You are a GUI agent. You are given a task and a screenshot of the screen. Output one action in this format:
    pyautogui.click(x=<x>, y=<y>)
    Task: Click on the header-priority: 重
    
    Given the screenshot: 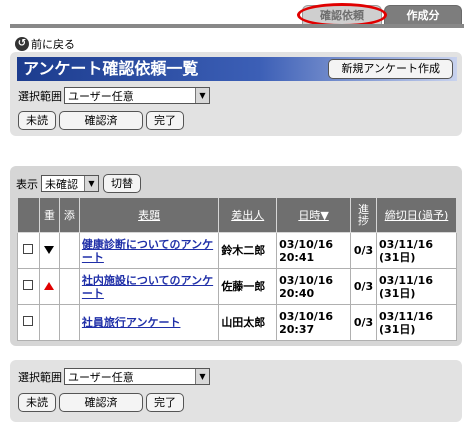 What is the action you would take?
    pyautogui.click(x=49, y=215)
    